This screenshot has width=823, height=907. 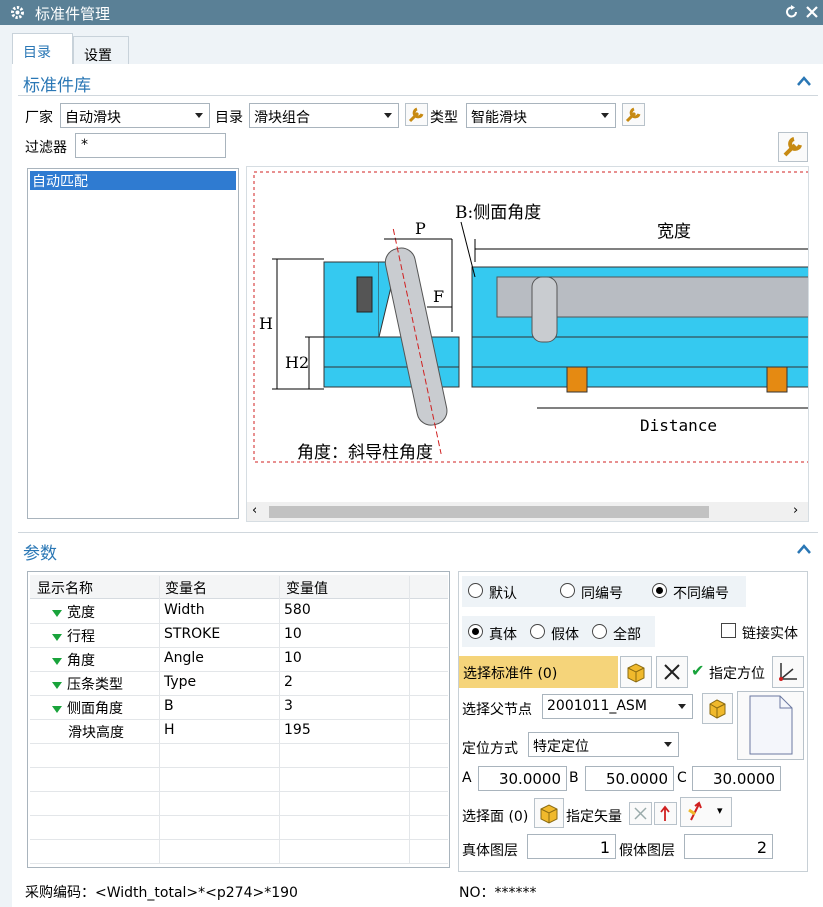 I want to click on scroll-left-icon: ‹, so click(x=254, y=510).